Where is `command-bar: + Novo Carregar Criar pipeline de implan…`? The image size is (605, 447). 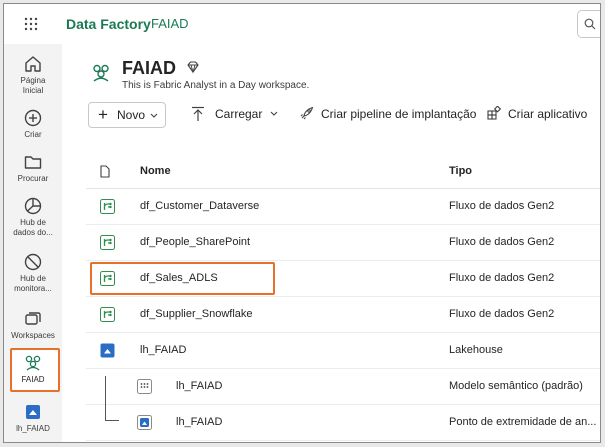 command-bar: + Novo Carregar Criar pipeline de implan… is located at coordinates (331, 117).